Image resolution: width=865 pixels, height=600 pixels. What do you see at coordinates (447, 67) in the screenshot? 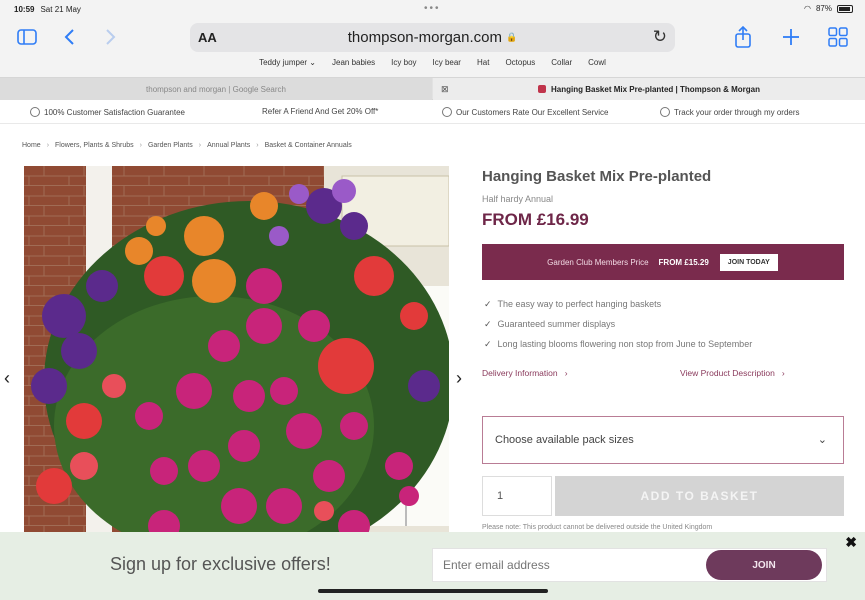
I see `favorite-link: Icy bear` at bounding box center [447, 67].